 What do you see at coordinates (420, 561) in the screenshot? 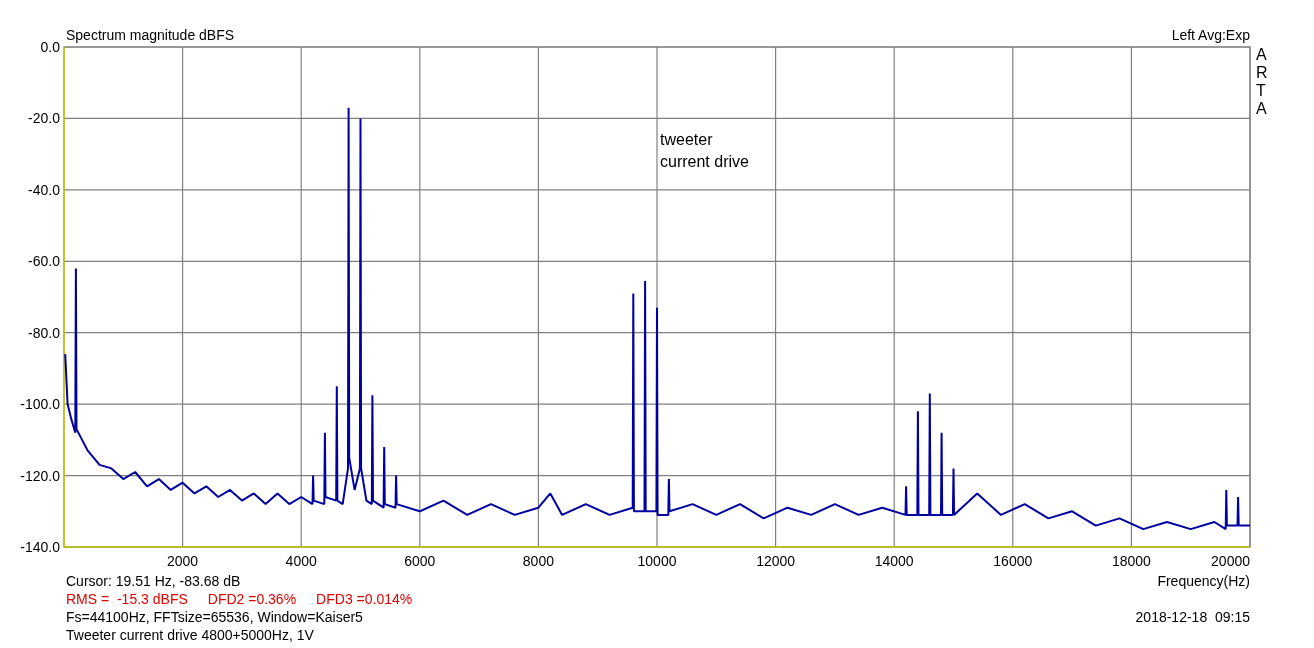
I see `x-tick-label: 6000` at bounding box center [420, 561].